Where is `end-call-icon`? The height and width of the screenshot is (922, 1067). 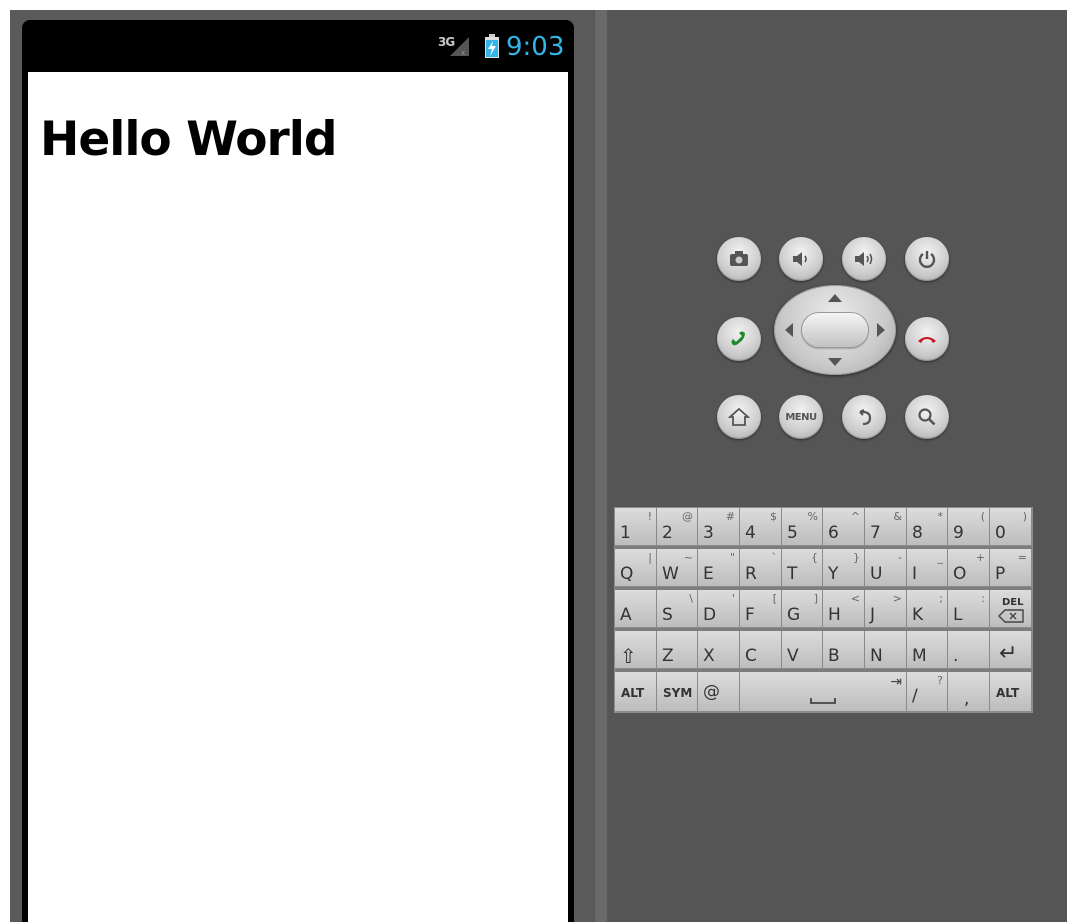
end-call-icon is located at coordinates (927, 340).